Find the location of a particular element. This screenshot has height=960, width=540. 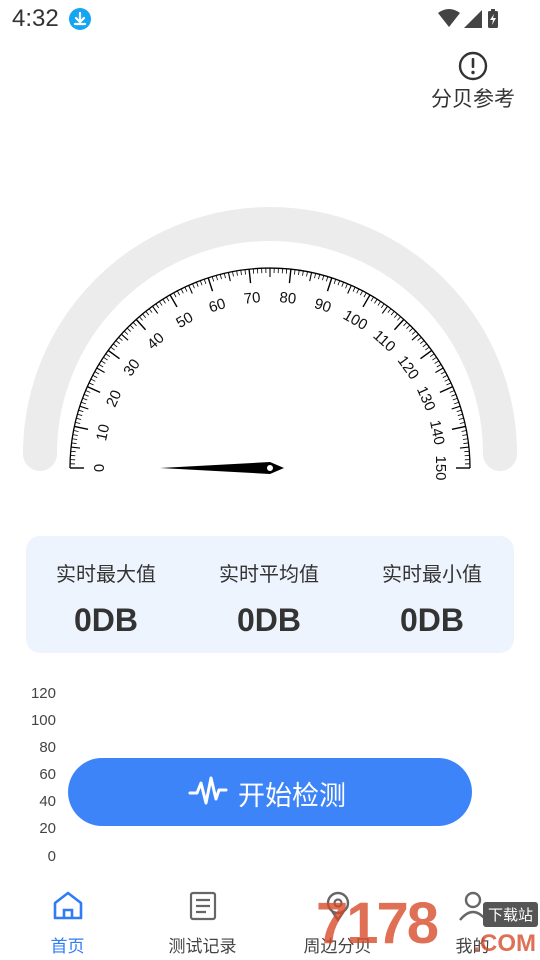

stat-max-label: 实时最大值 is located at coordinates (106, 574).